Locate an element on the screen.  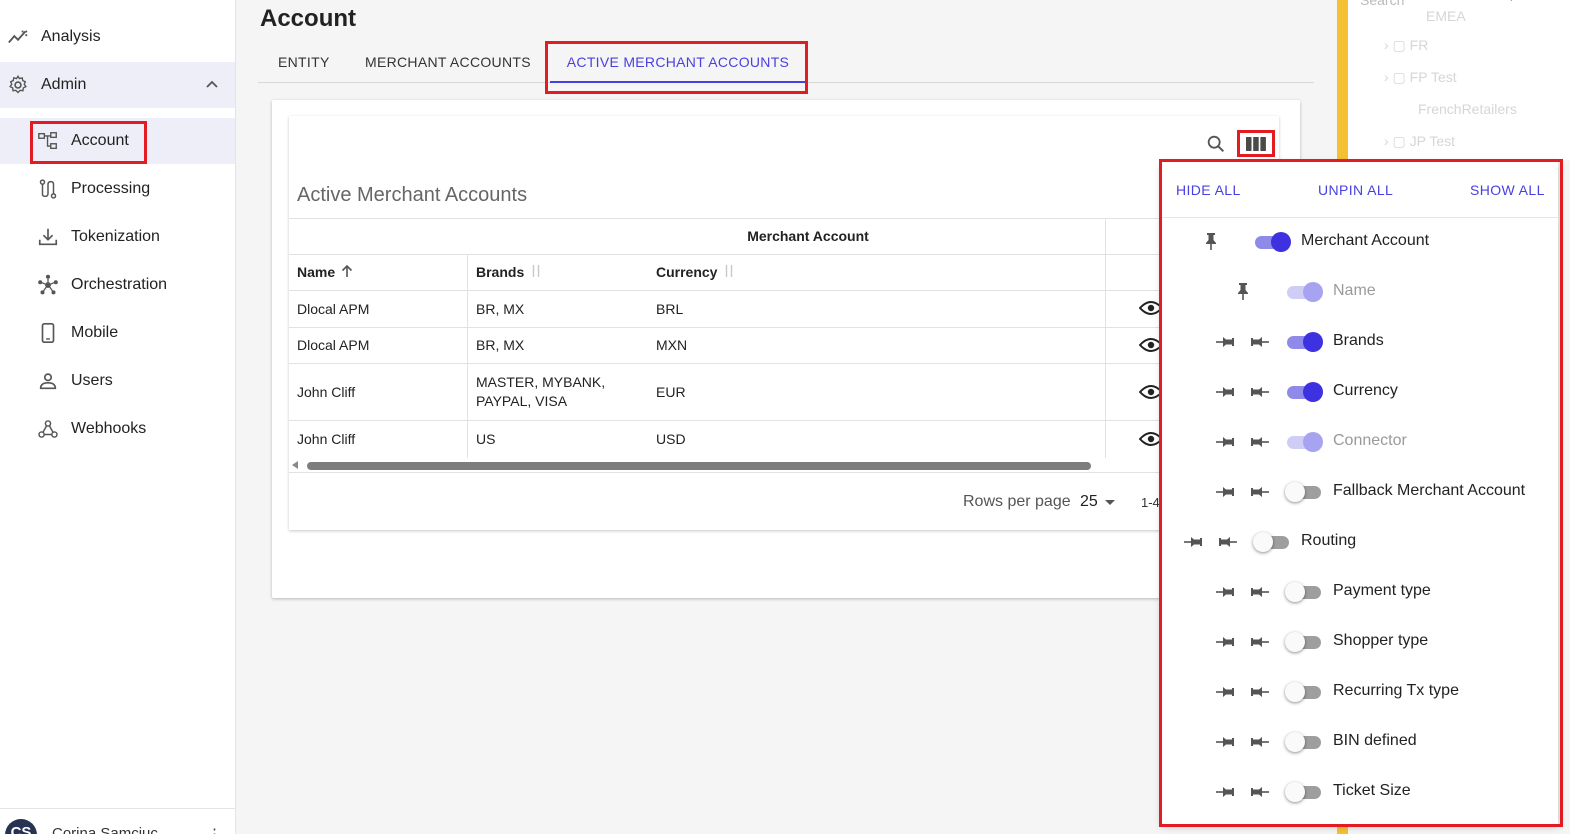
more-vert-icon: ⋮ is located at coordinates (214, 829).